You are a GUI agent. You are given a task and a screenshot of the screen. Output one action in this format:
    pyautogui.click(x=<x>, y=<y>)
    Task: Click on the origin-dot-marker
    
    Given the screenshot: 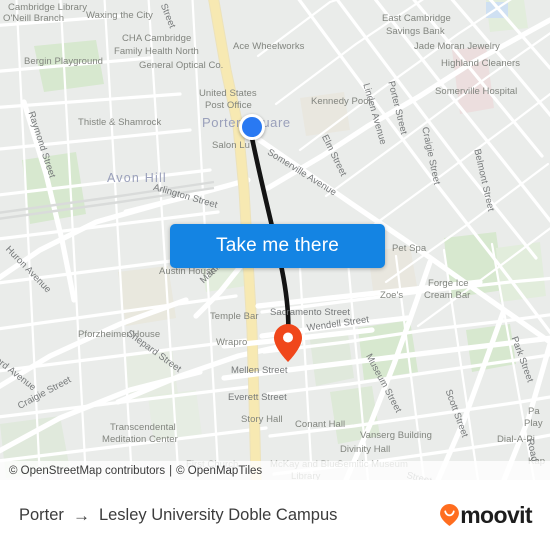 What is the action you would take?
    pyautogui.click(x=252, y=127)
    